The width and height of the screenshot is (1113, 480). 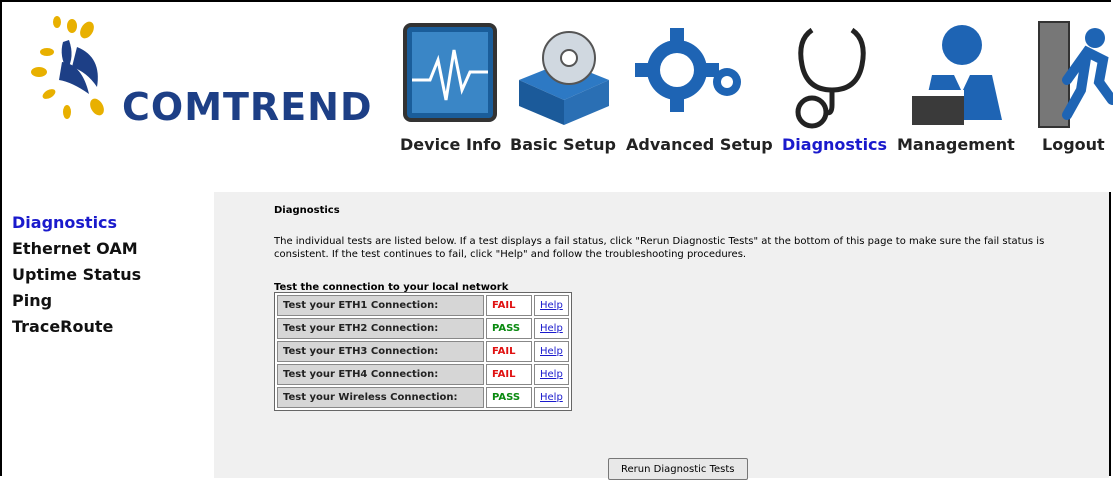 I want to click on sidebar-item-uptime-status: Uptime Status, so click(x=76, y=274).